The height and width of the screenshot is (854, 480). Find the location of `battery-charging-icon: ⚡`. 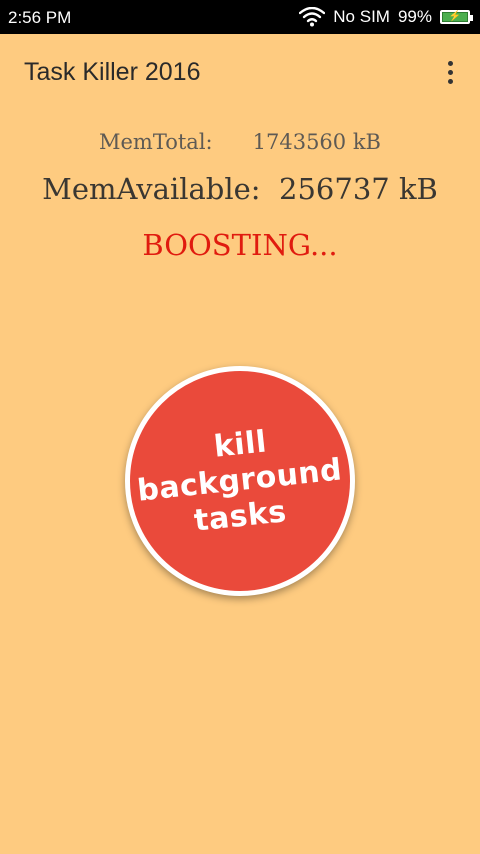

battery-charging-icon: ⚡ is located at coordinates (456, 17).